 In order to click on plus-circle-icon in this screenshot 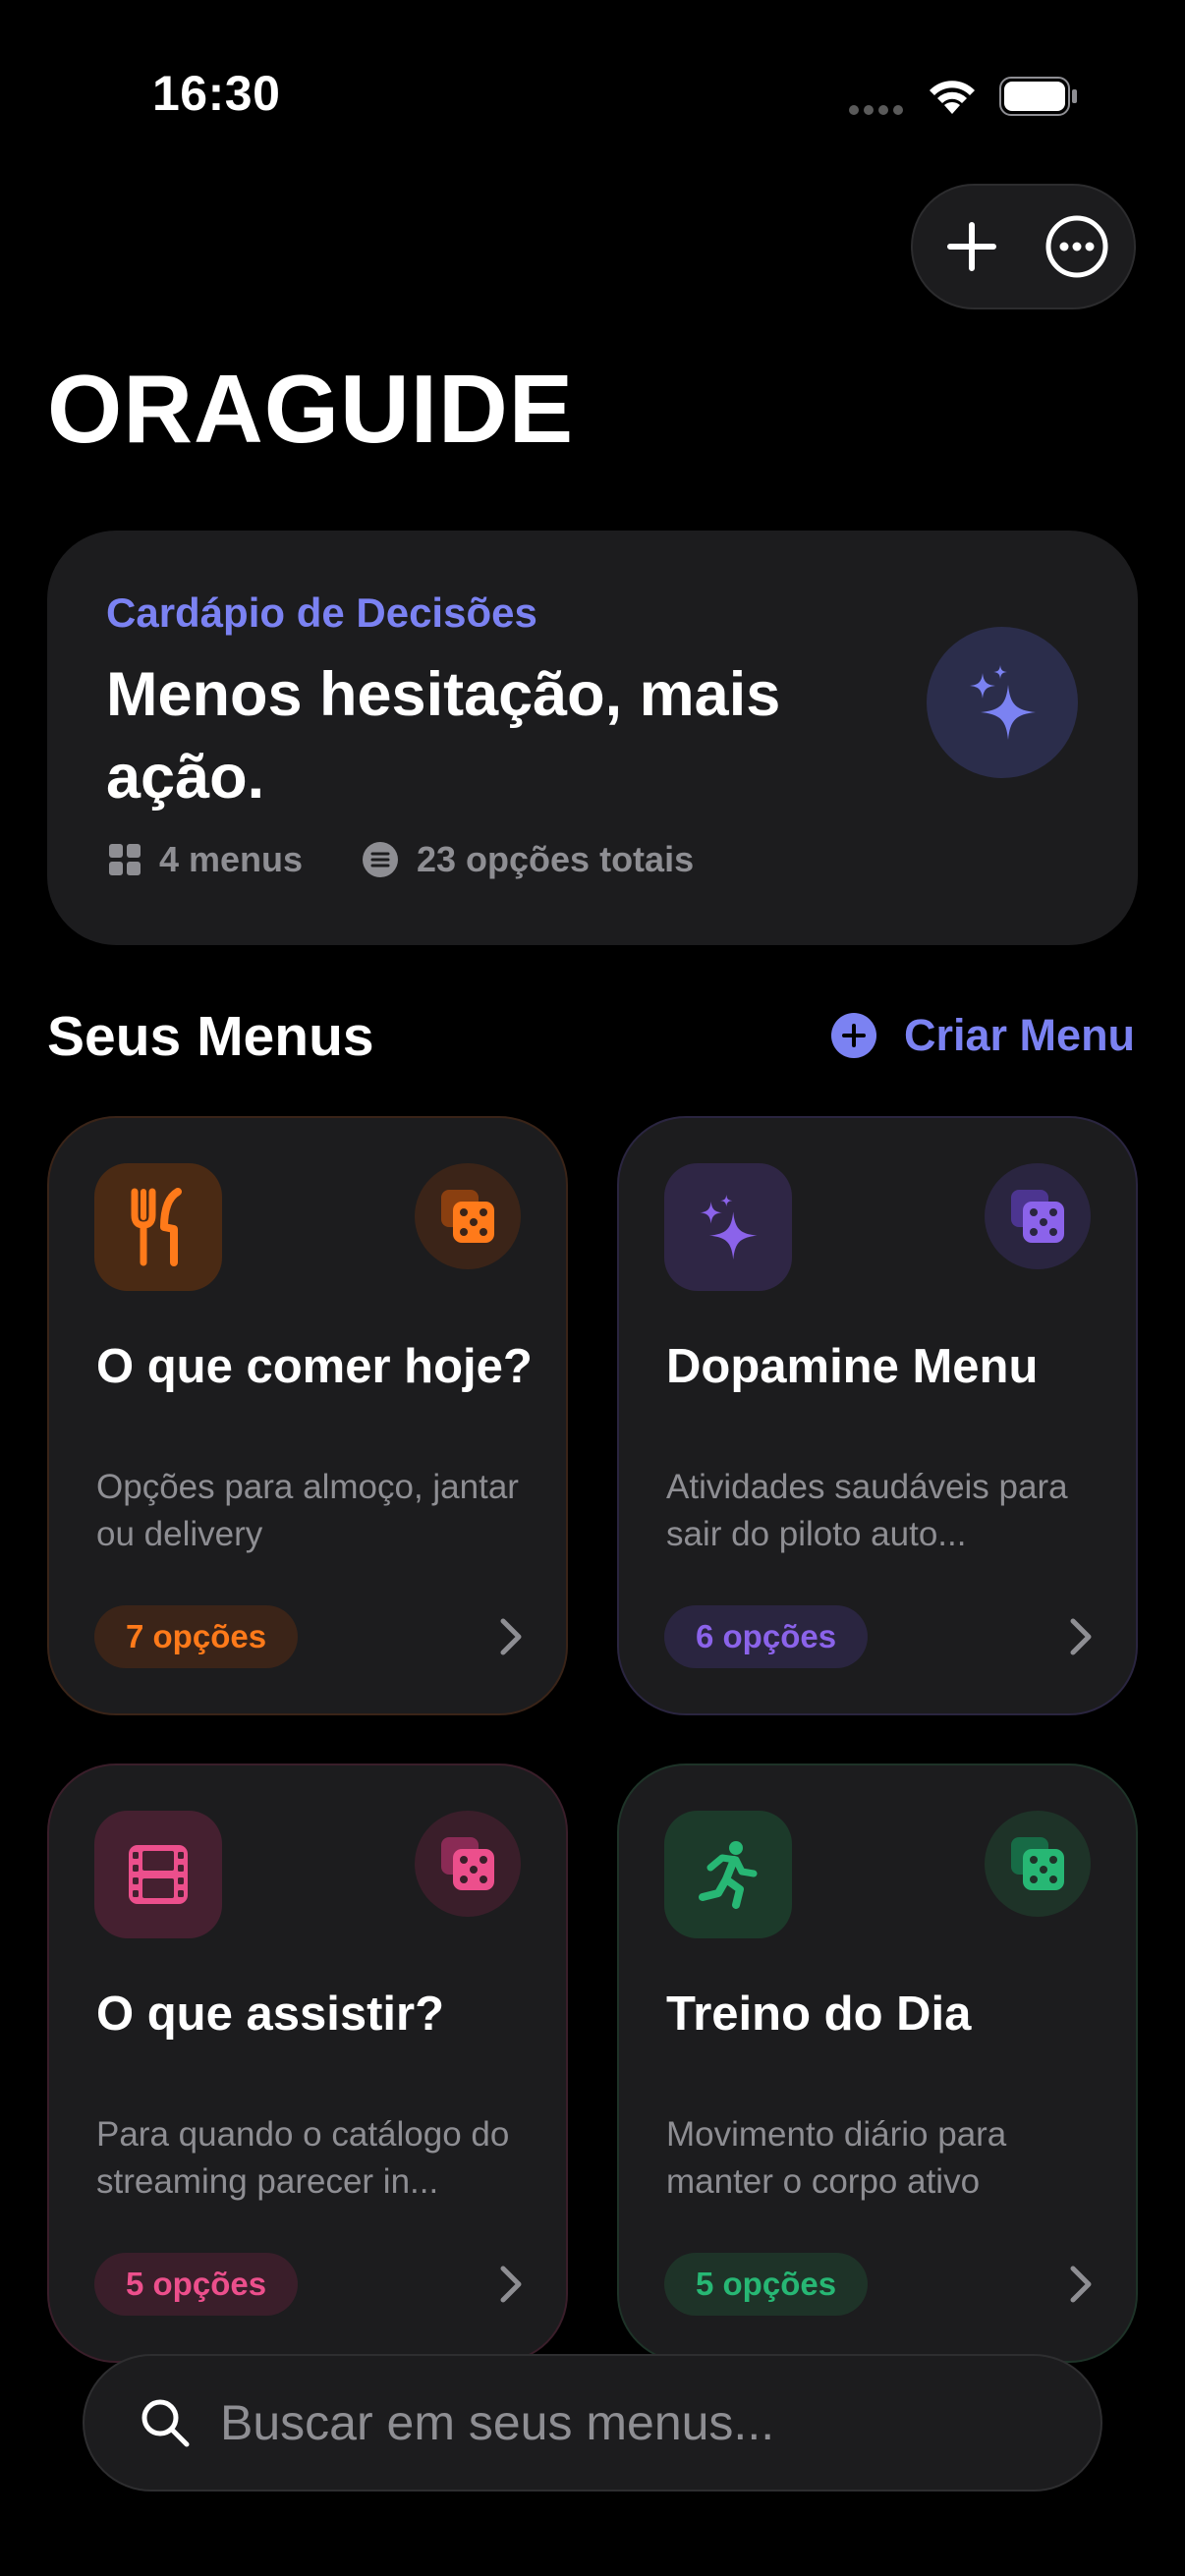, I will do `click(854, 1035)`.